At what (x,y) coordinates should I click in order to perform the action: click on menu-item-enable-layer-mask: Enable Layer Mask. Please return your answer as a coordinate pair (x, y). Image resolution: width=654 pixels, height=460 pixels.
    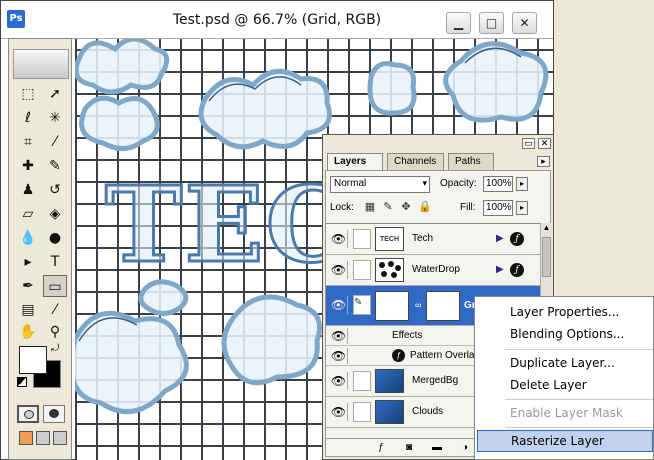
    Looking at the image, I should click on (566, 413).